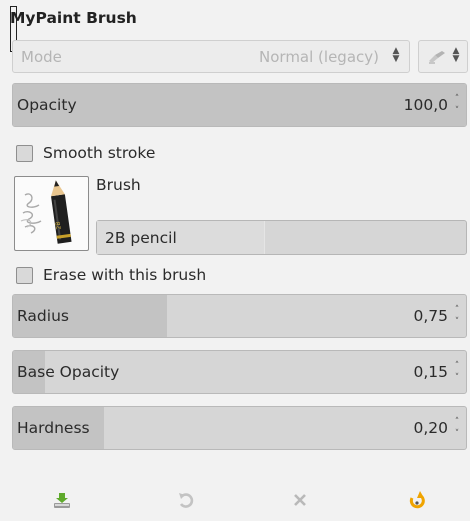  Describe the element at coordinates (68, 372) in the screenshot. I see `base-opacity-label: Base Opacity` at that location.